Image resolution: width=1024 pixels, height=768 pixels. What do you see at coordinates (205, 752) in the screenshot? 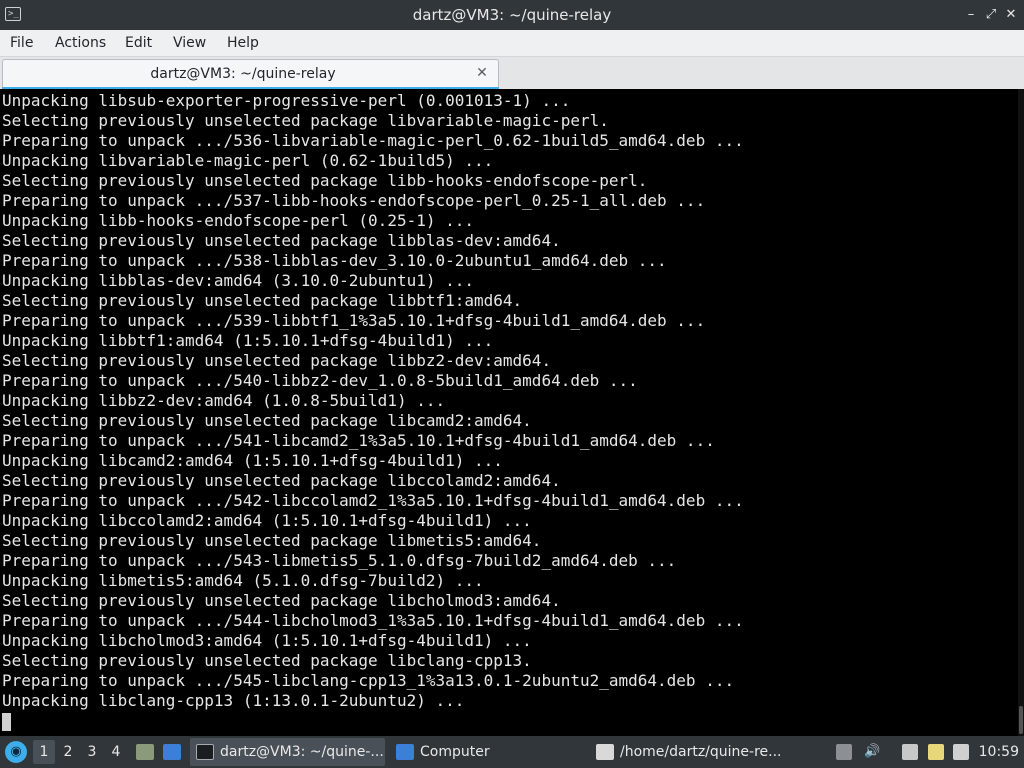
I see `terminal-task-icon` at bounding box center [205, 752].